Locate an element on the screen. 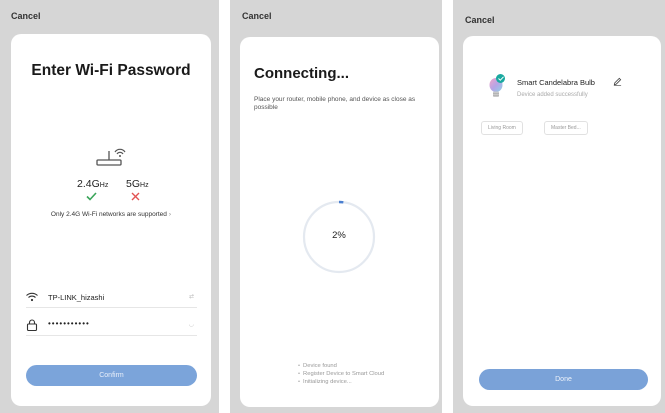 The width and height of the screenshot is (665, 413). confirm-button: Confirm is located at coordinates (111, 375).